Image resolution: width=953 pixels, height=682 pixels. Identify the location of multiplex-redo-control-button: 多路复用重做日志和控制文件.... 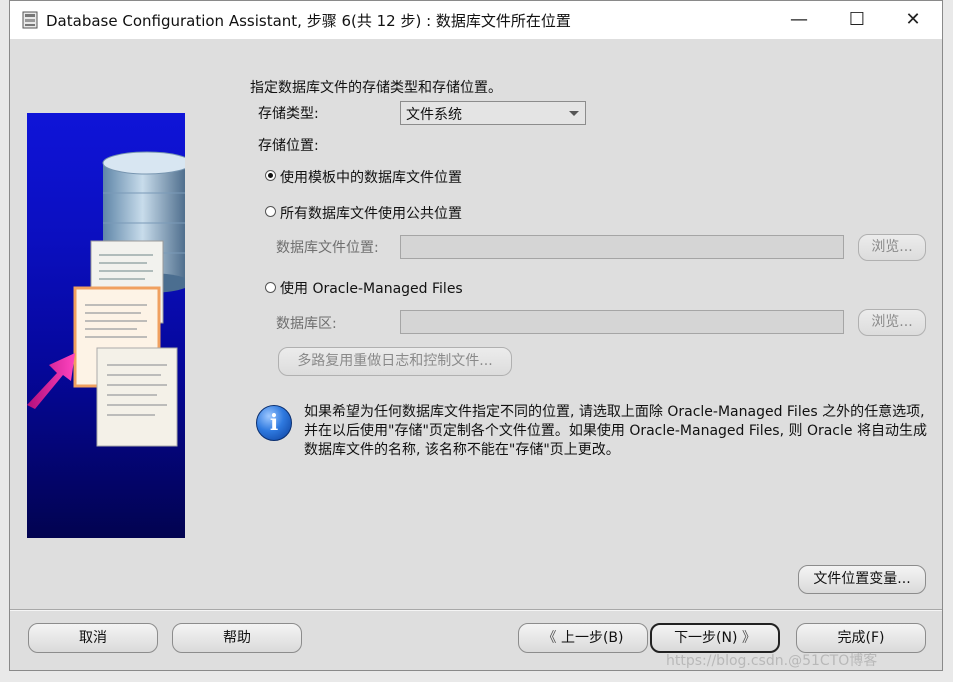
(395, 361).